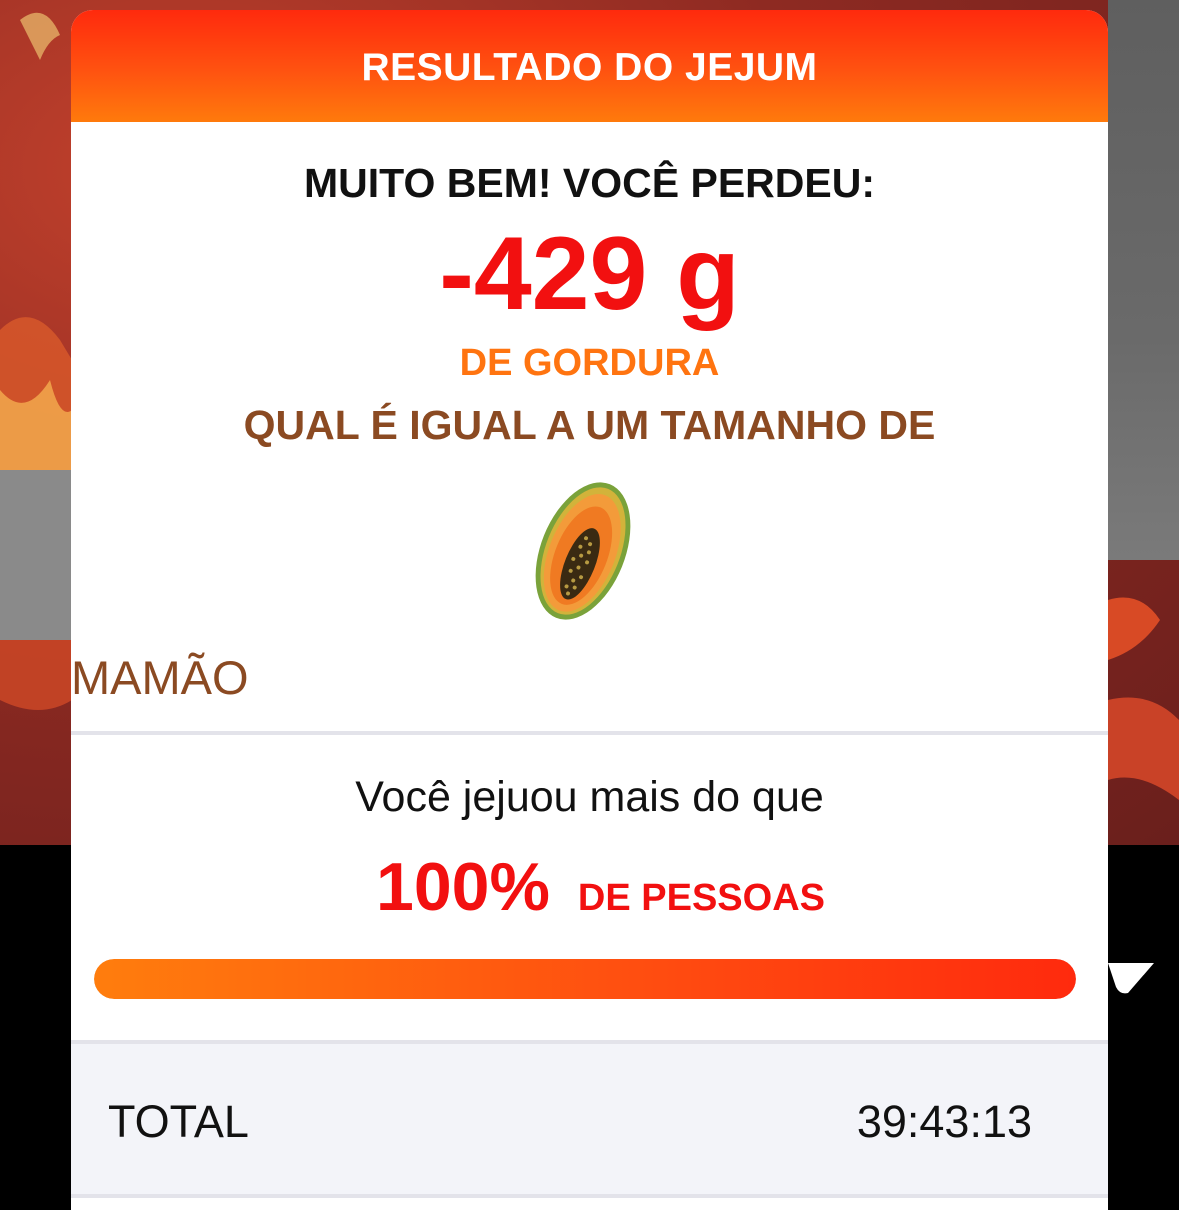 The width and height of the screenshot is (1179, 1210). I want to click on fruit-name: MAMÃO, so click(160, 677).